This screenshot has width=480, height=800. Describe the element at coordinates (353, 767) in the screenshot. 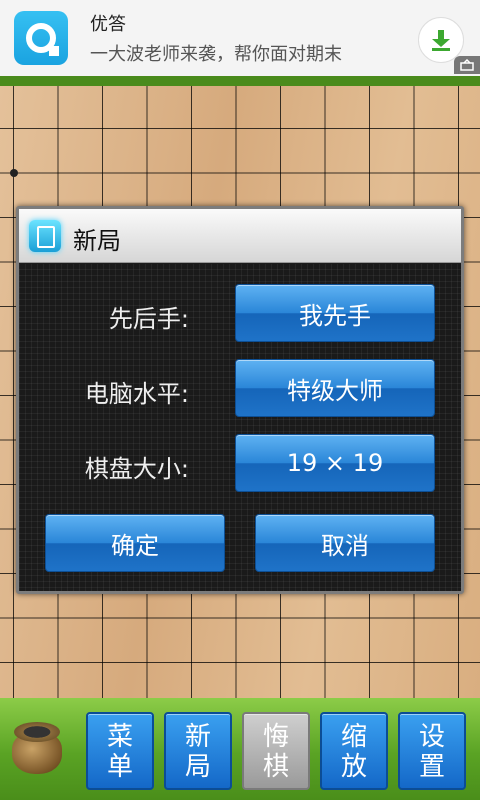

I see `zoom-label-bottom: 放` at that location.